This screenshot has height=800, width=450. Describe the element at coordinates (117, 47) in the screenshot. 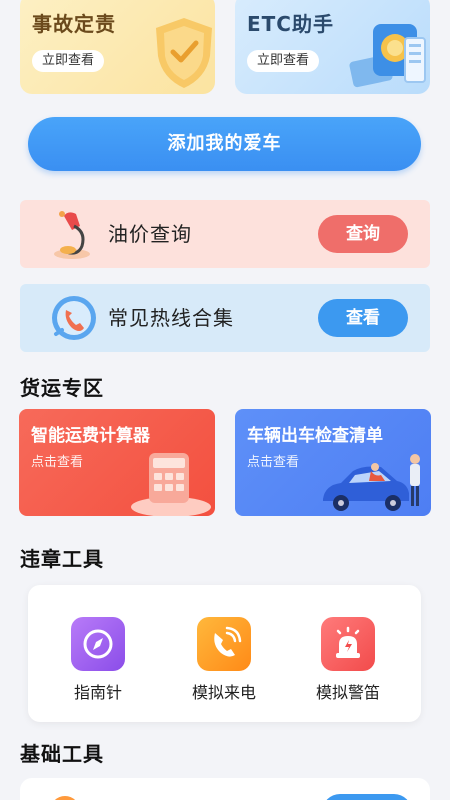

I see `accident-card: 事故定责 立即查看` at that location.